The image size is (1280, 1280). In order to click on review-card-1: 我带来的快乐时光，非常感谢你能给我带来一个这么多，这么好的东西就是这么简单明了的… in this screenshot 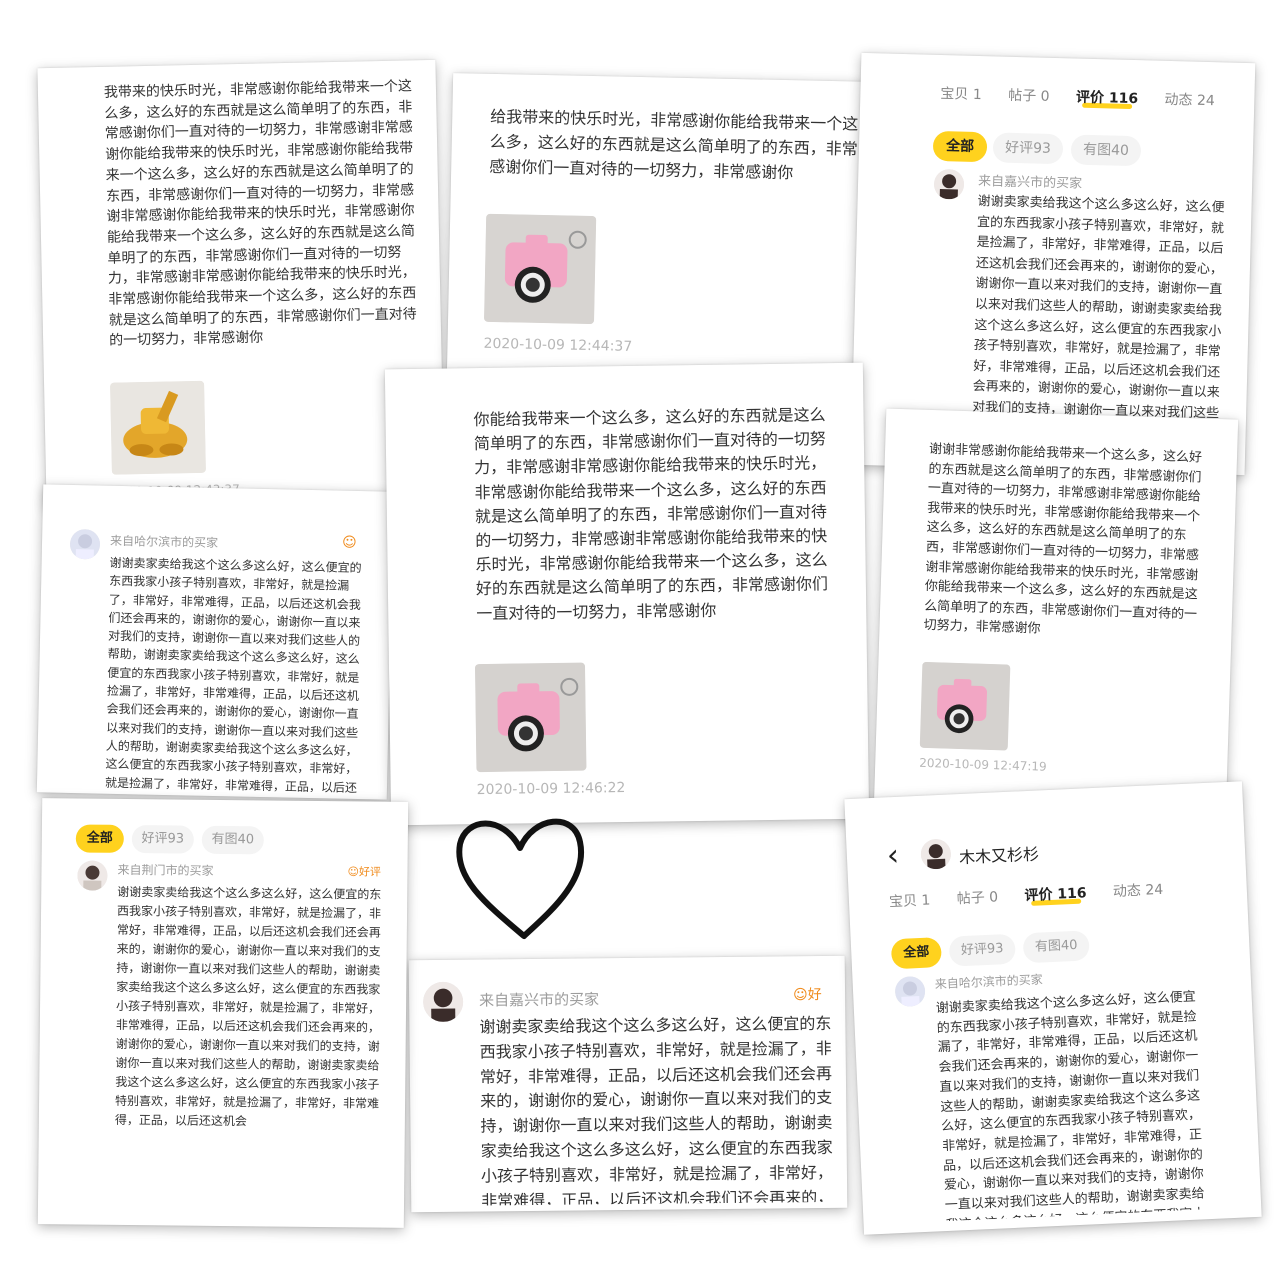, I will do `click(241, 284)`.